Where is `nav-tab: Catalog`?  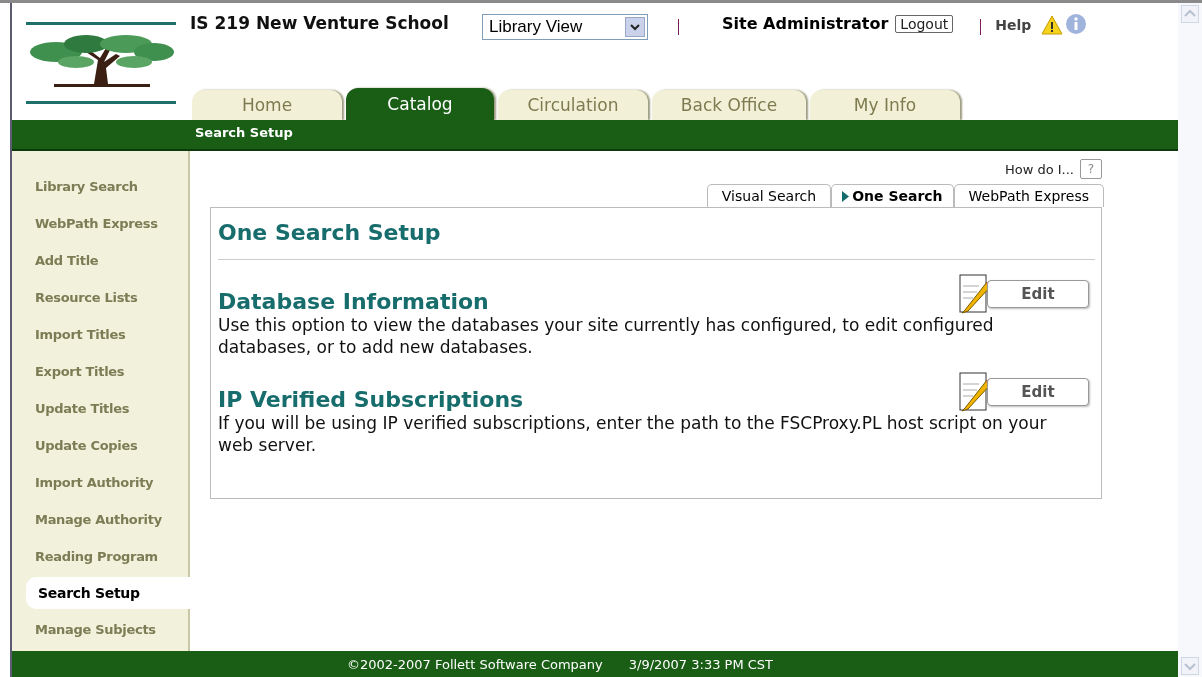
nav-tab: Catalog is located at coordinates (420, 104).